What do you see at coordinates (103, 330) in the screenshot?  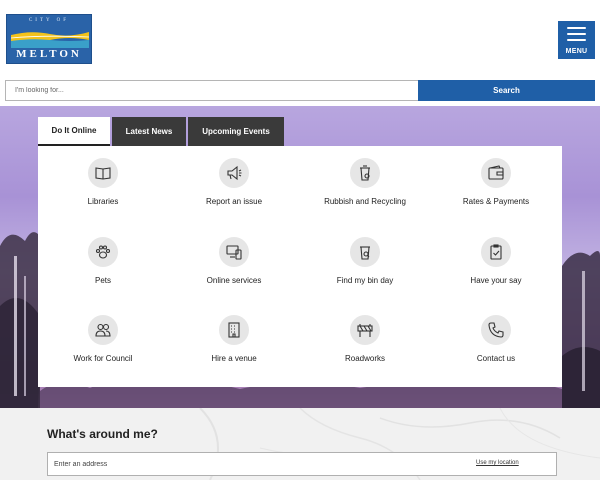 I see `people-icon` at bounding box center [103, 330].